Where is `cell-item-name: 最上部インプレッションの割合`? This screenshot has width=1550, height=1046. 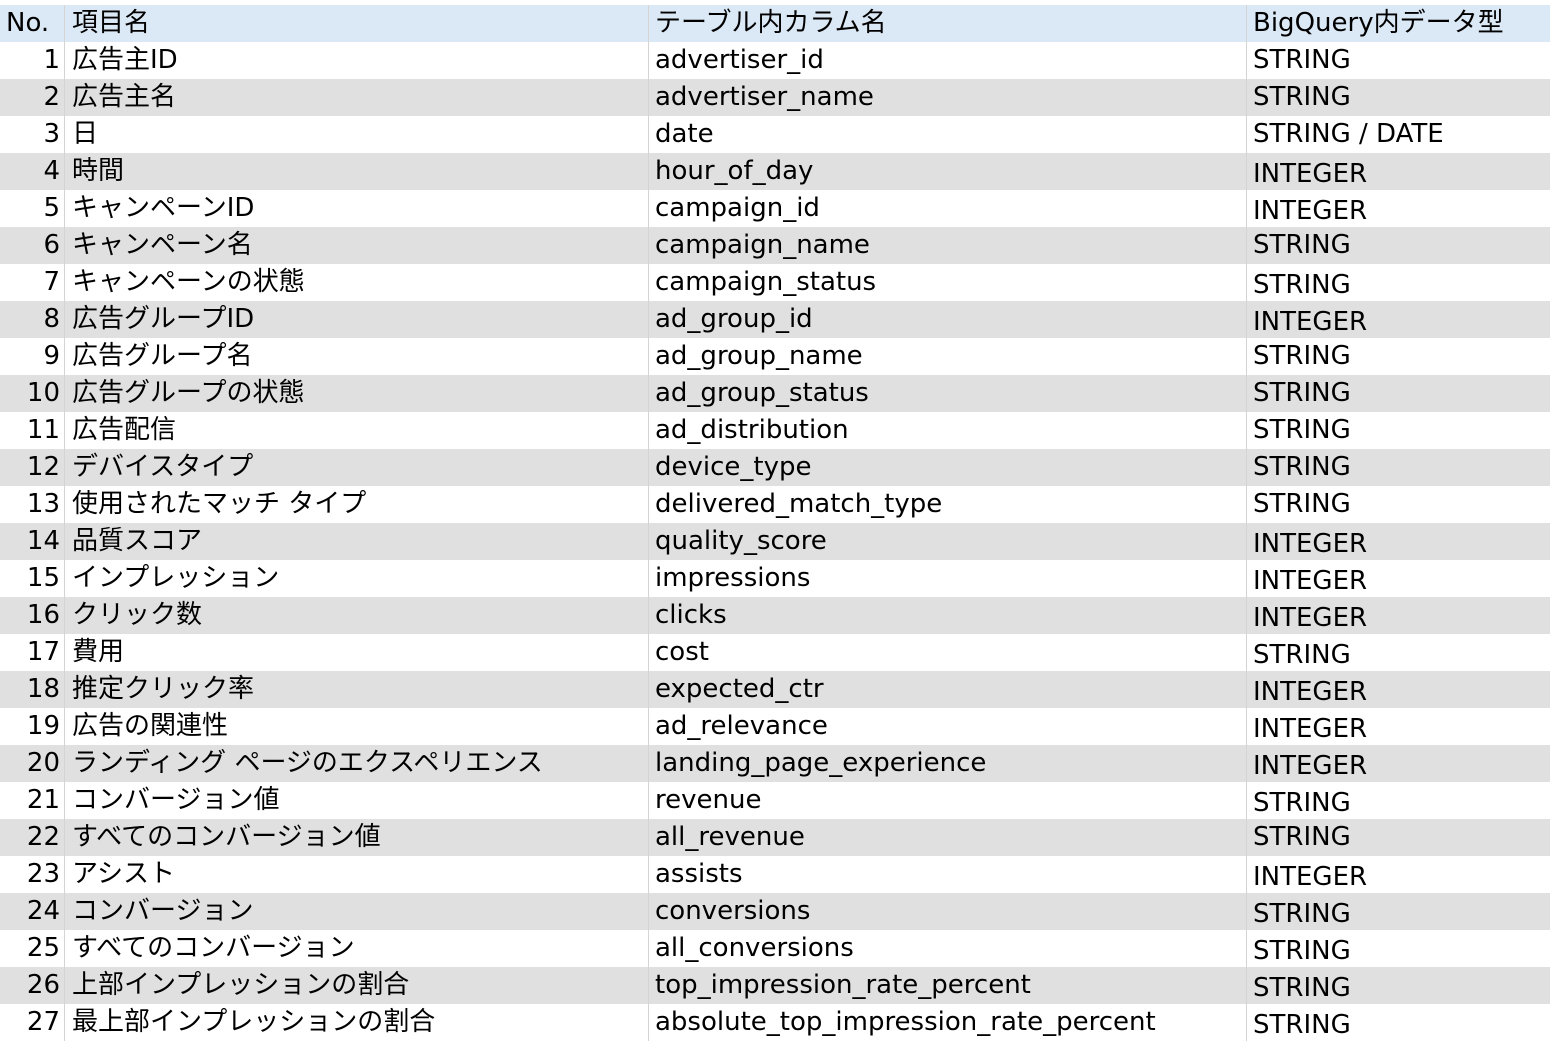 cell-item-name: 最上部インプレッションの割合 is located at coordinates (356, 1022).